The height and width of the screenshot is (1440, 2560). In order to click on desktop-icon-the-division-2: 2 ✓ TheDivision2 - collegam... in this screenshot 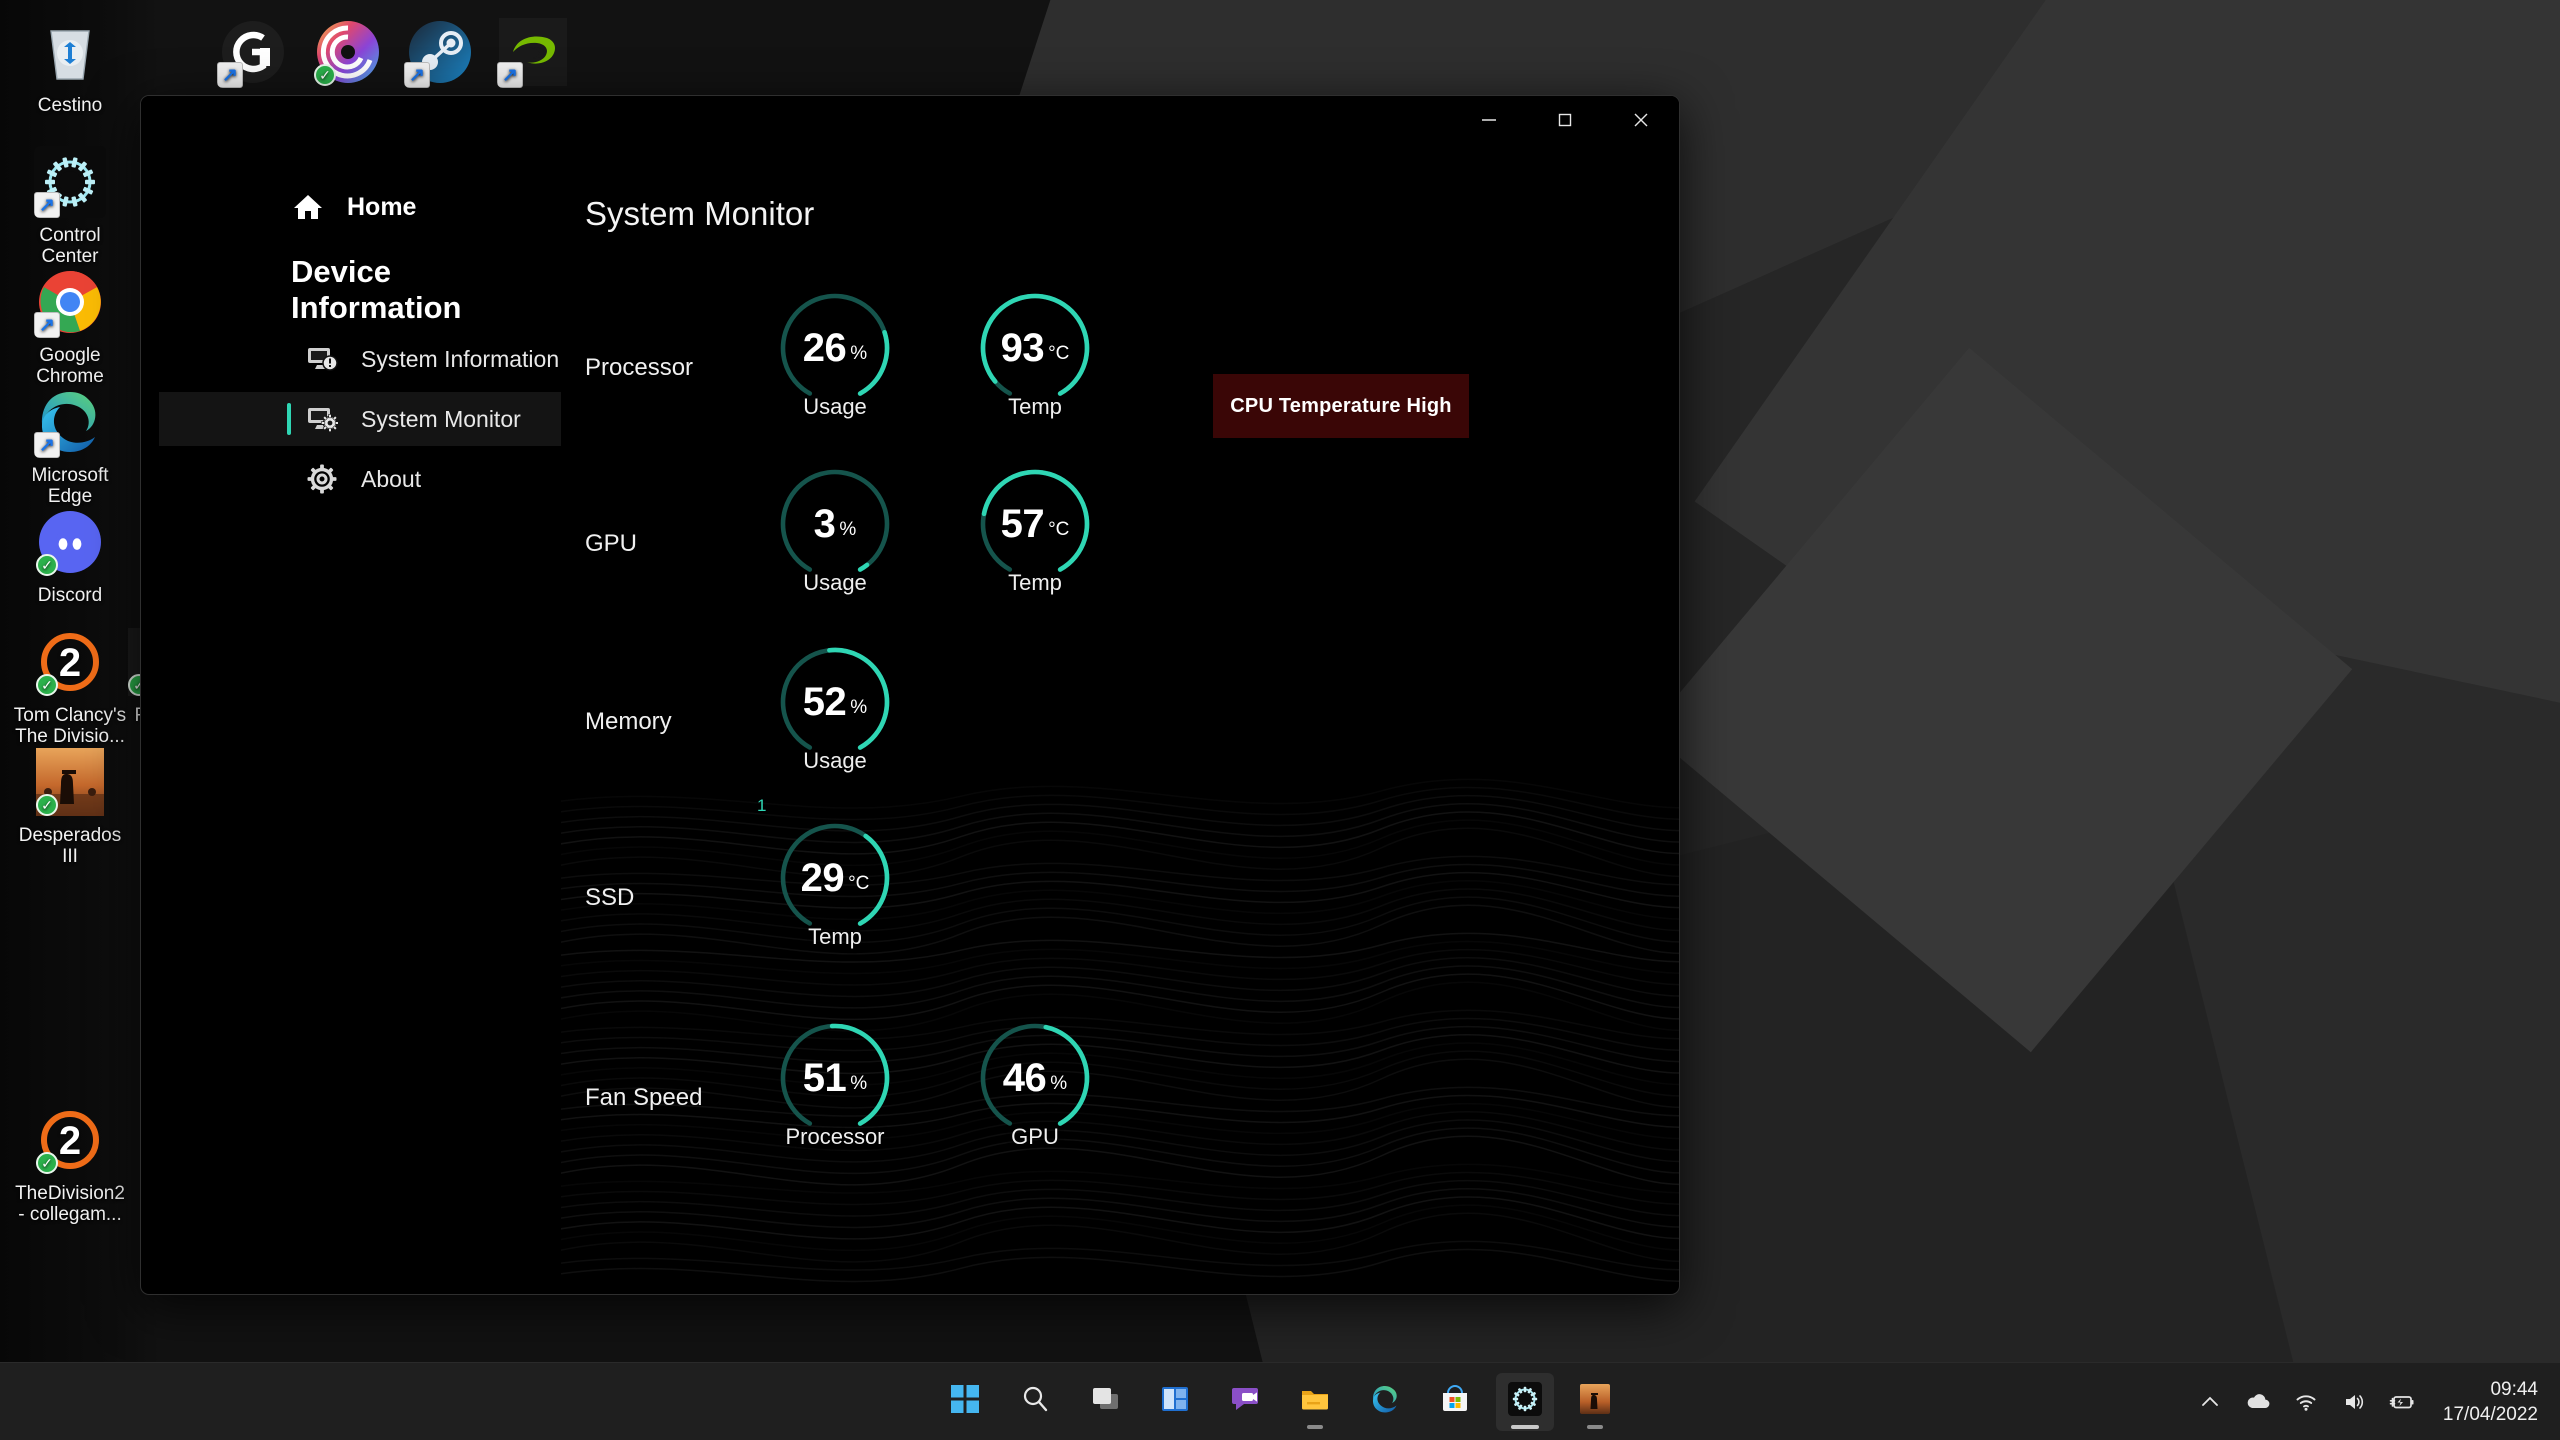, I will do `click(70, 1164)`.